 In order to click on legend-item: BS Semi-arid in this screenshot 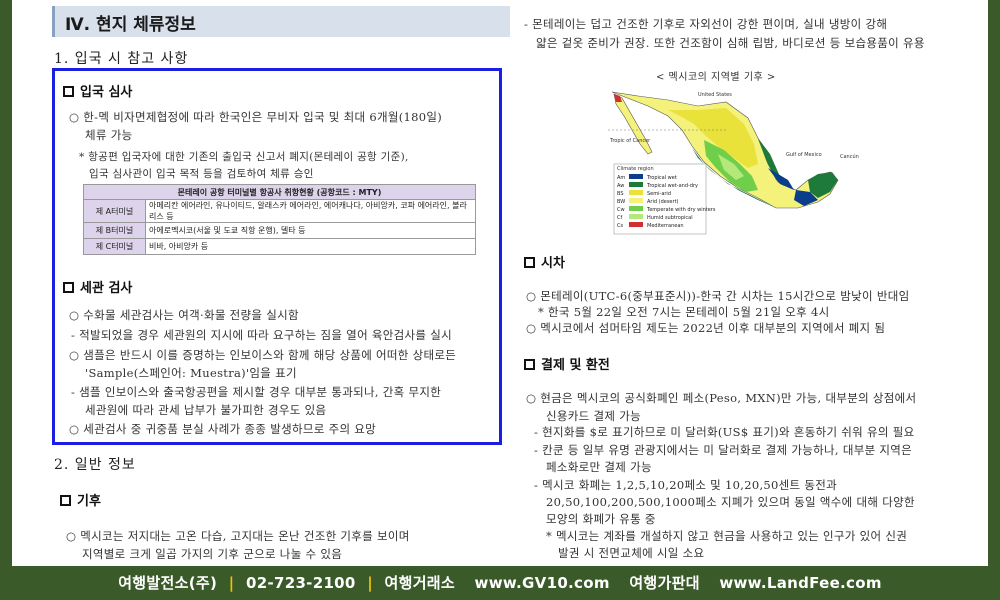, I will do `click(666, 194)`.